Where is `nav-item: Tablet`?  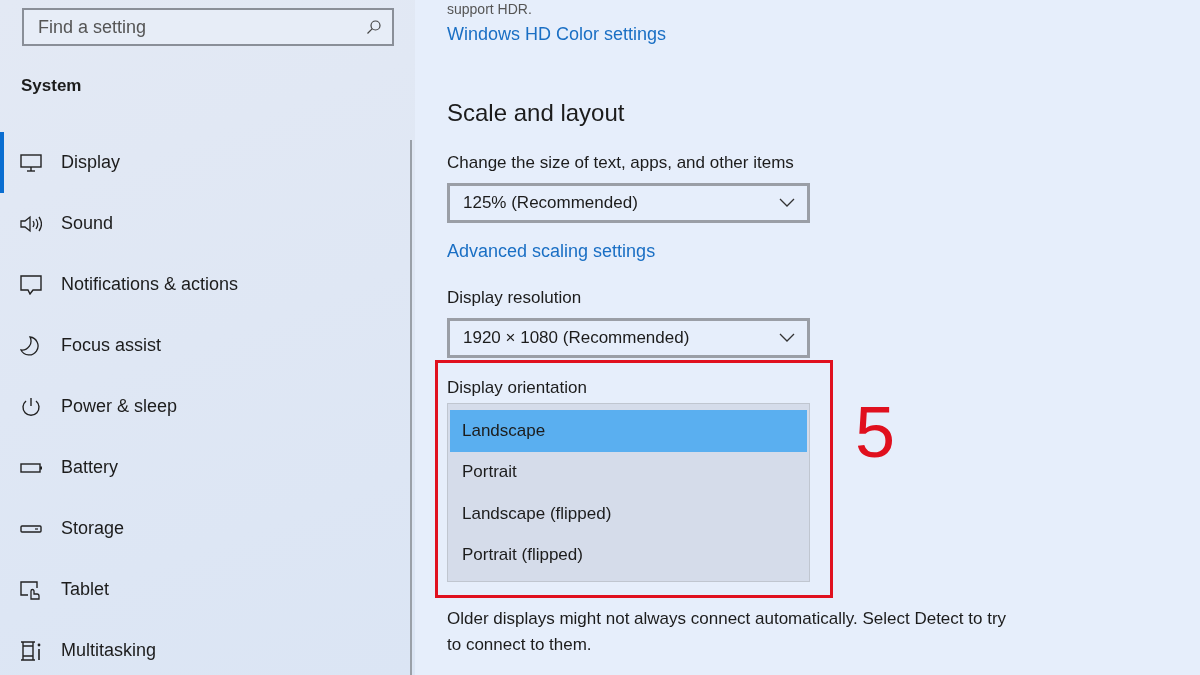
nav-item: Tablet is located at coordinates (119, 589).